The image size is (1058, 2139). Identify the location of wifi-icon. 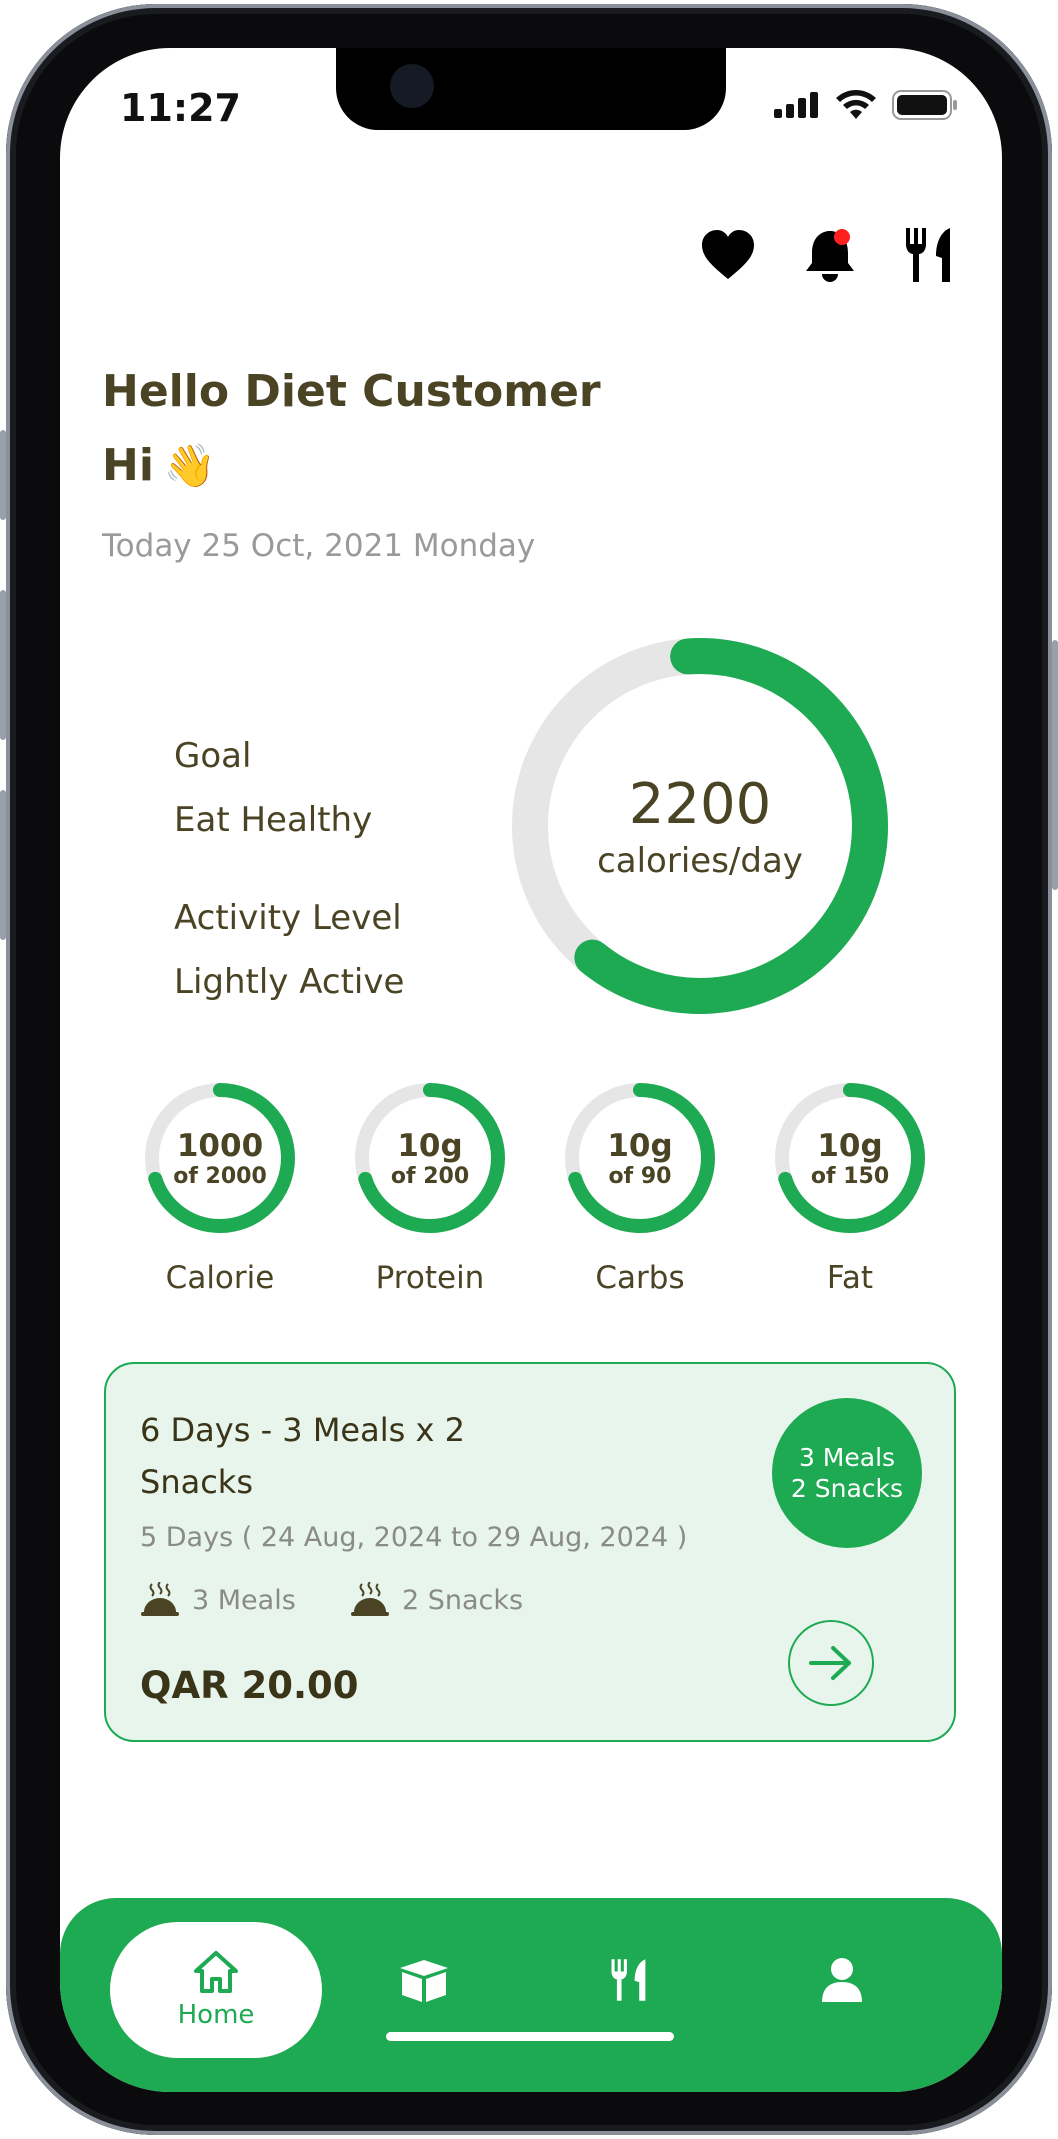
(856, 104).